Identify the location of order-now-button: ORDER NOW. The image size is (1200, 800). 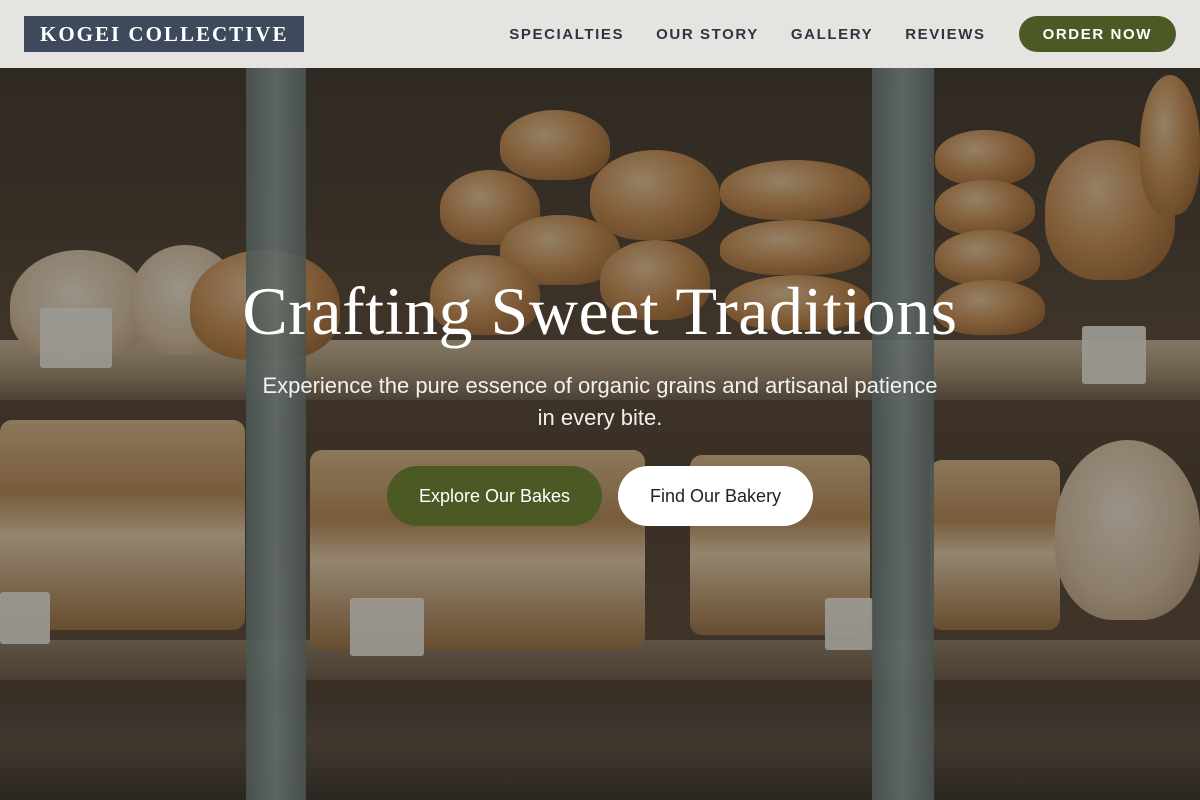
(1097, 34).